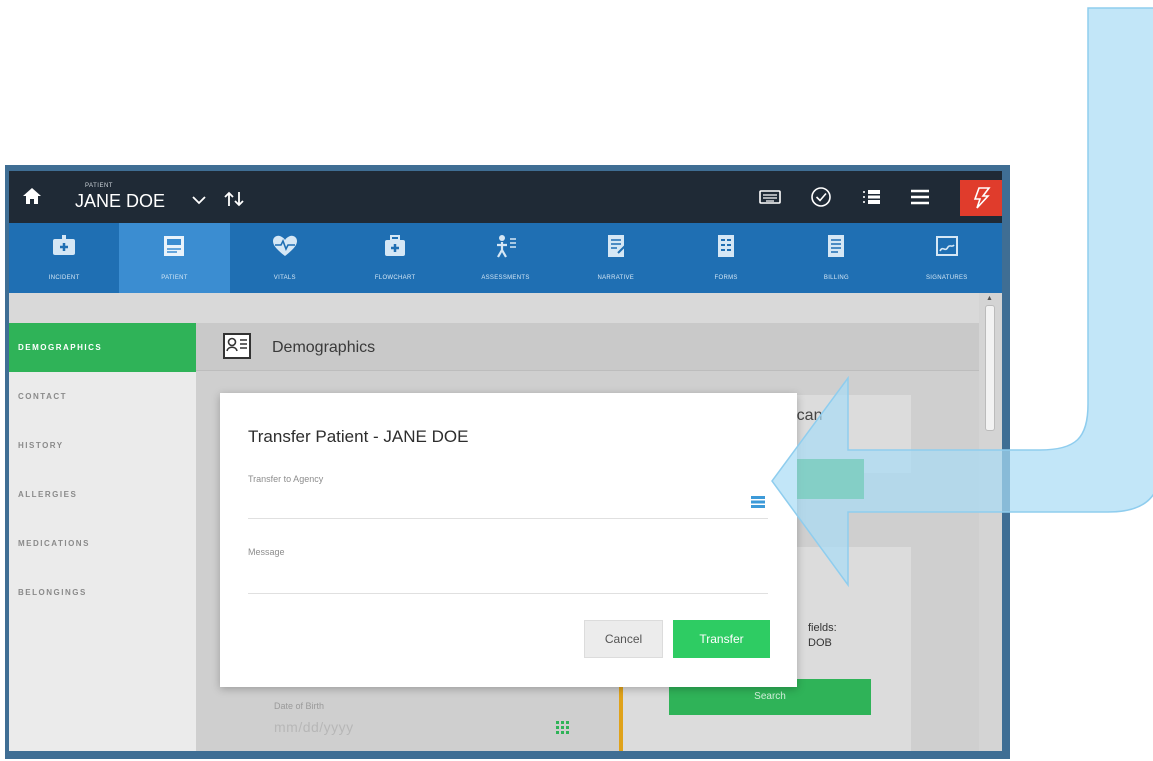 The image size is (1153, 761). I want to click on signature-icon, so click(946, 246).